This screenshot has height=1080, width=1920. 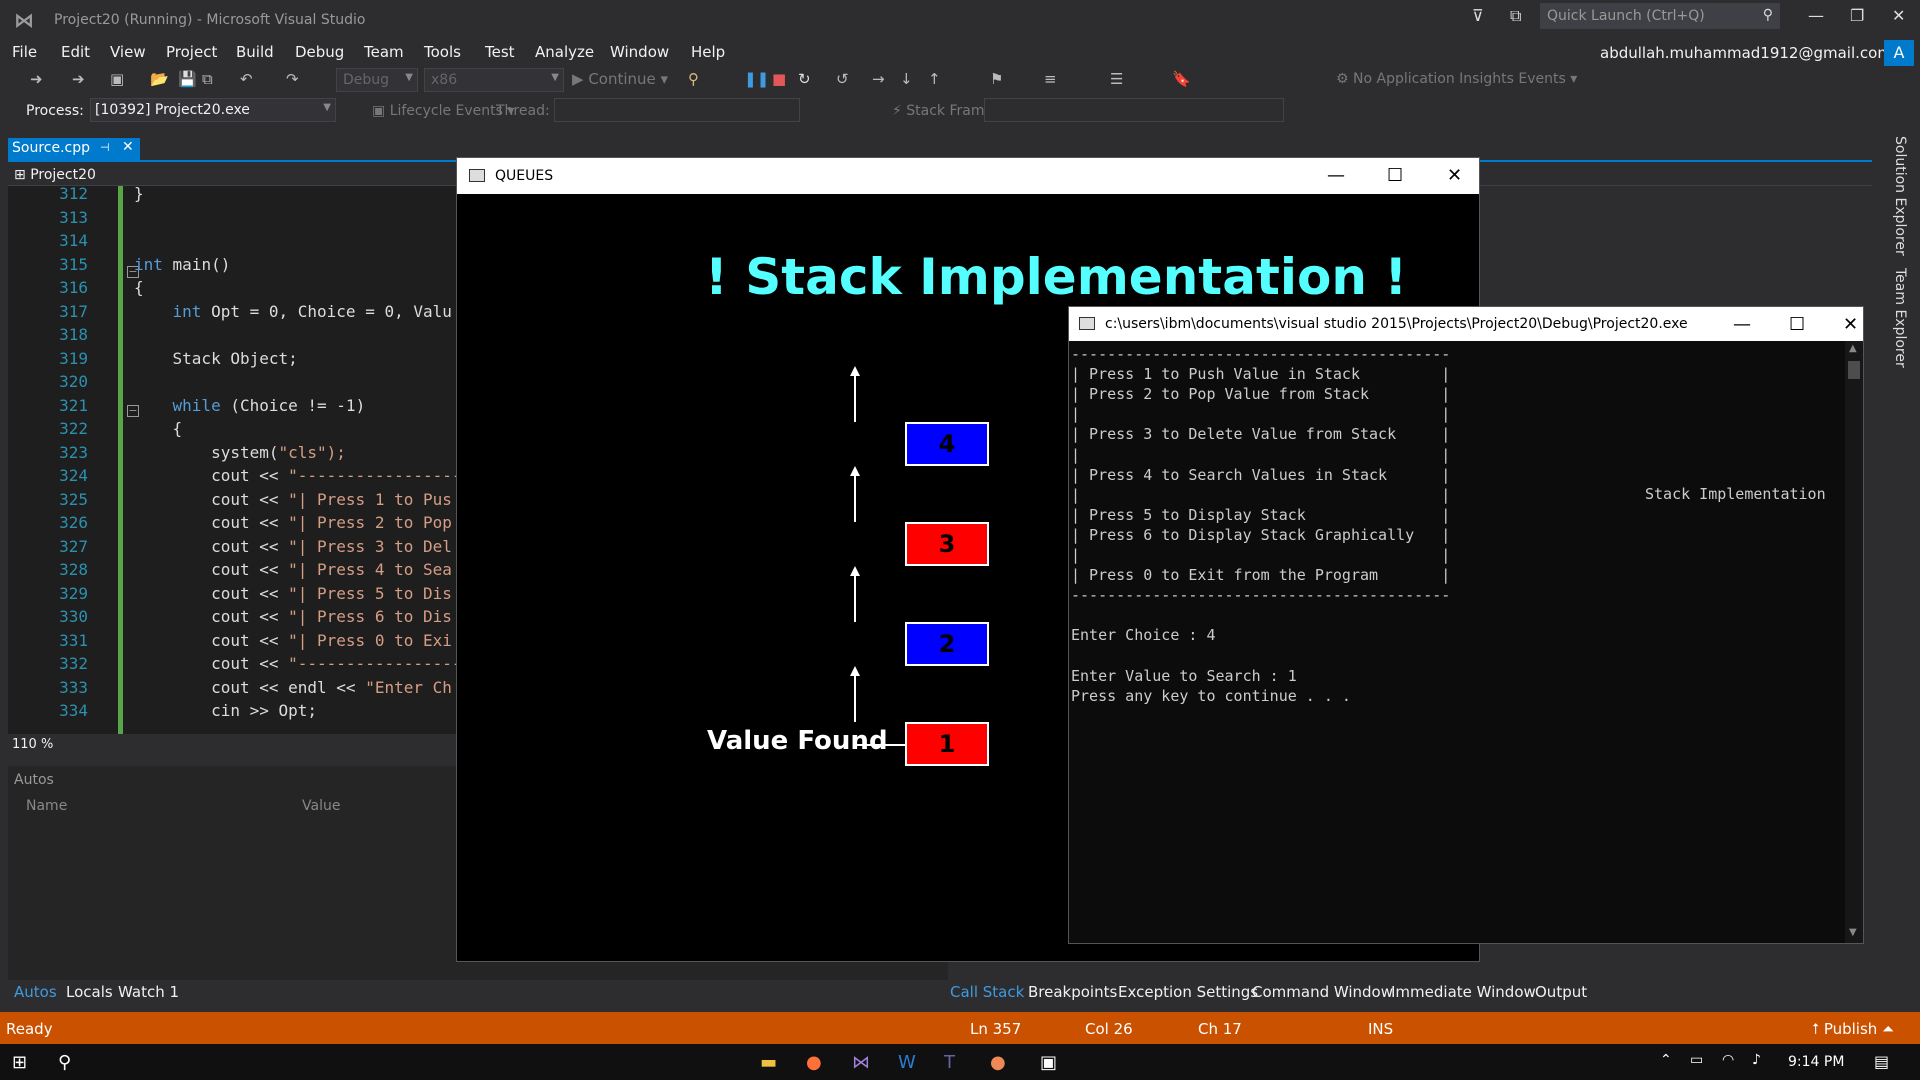 What do you see at coordinates (1660, 16) in the screenshot?
I see `quick-launch-input: Quick Launch (Ctrl+Q) ⚲` at bounding box center [1660, 16].